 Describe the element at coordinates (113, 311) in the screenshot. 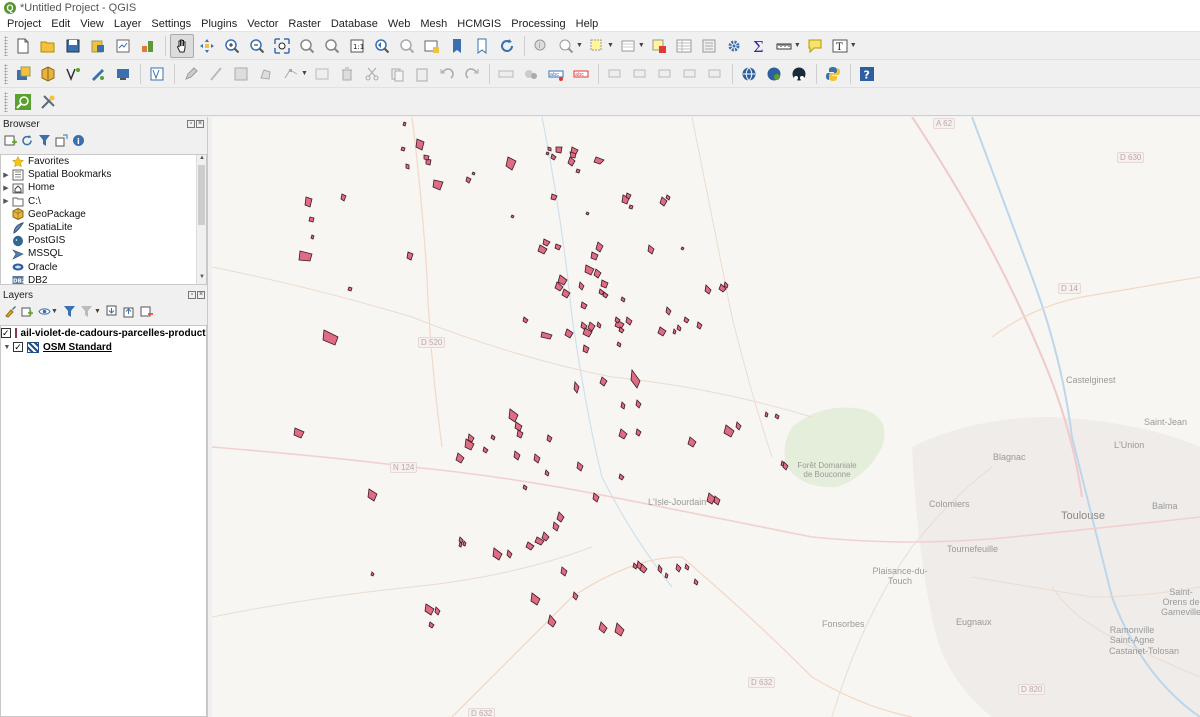

I see `expand-all-button` at that location.